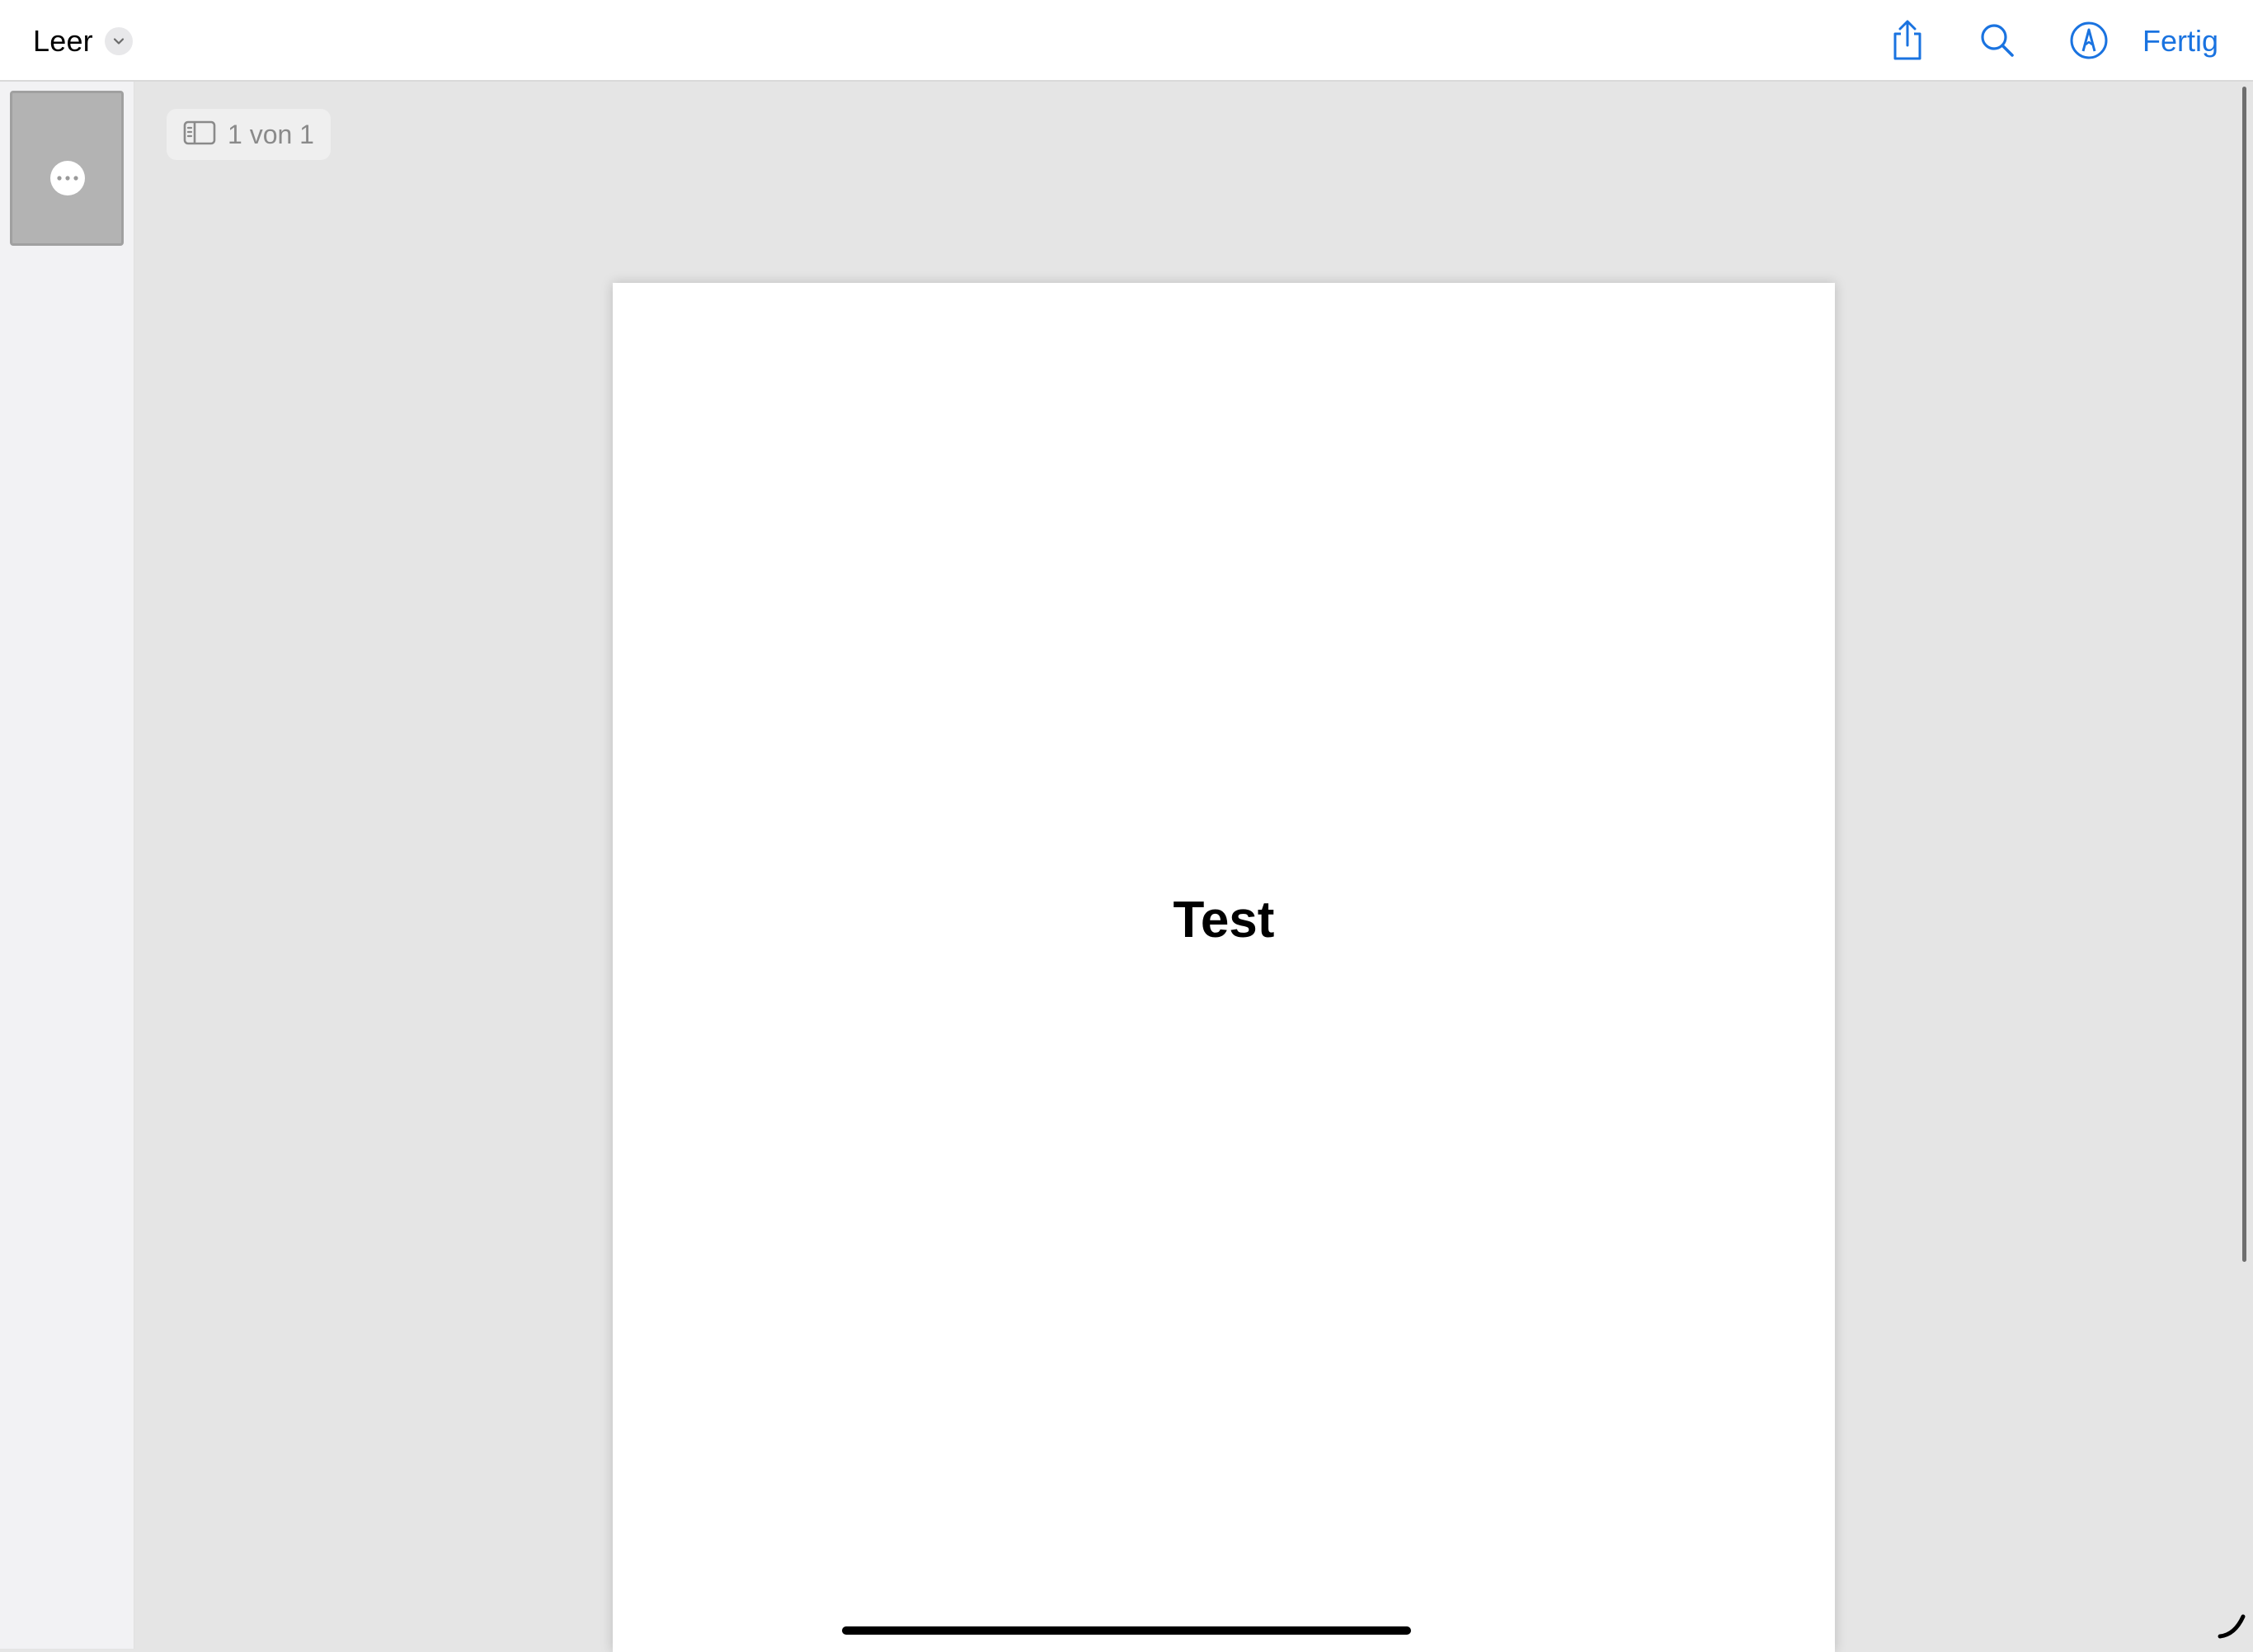 This screenshot has height=1652, width=2253. What do you see at coordinates (1126, 1630) in the screenshot?
I see `home-indicator` at bounding box center [1126, 1630].